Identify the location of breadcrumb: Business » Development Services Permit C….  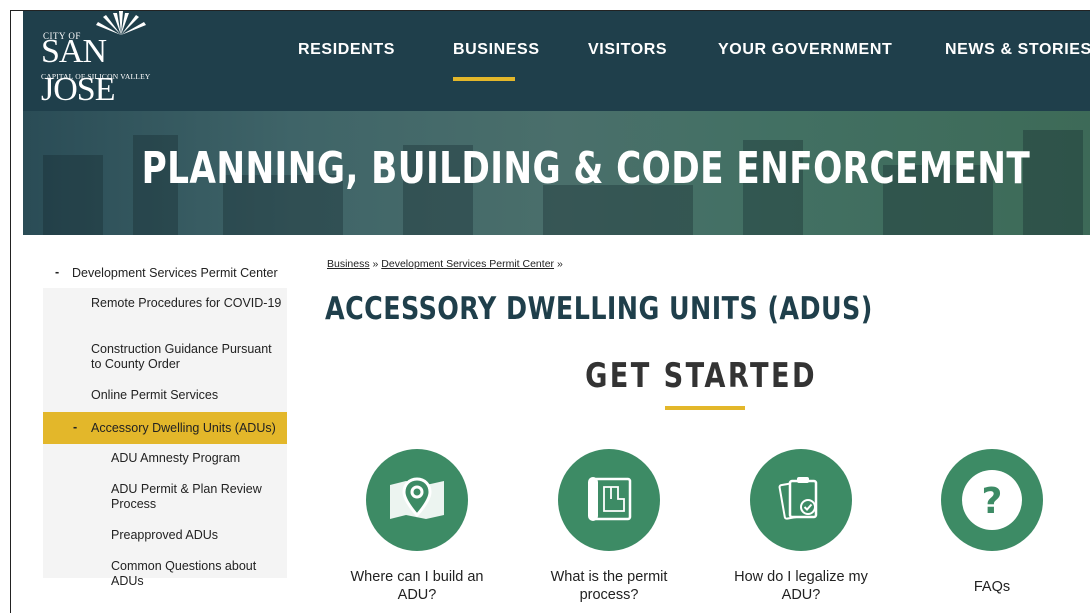
(445, 264).